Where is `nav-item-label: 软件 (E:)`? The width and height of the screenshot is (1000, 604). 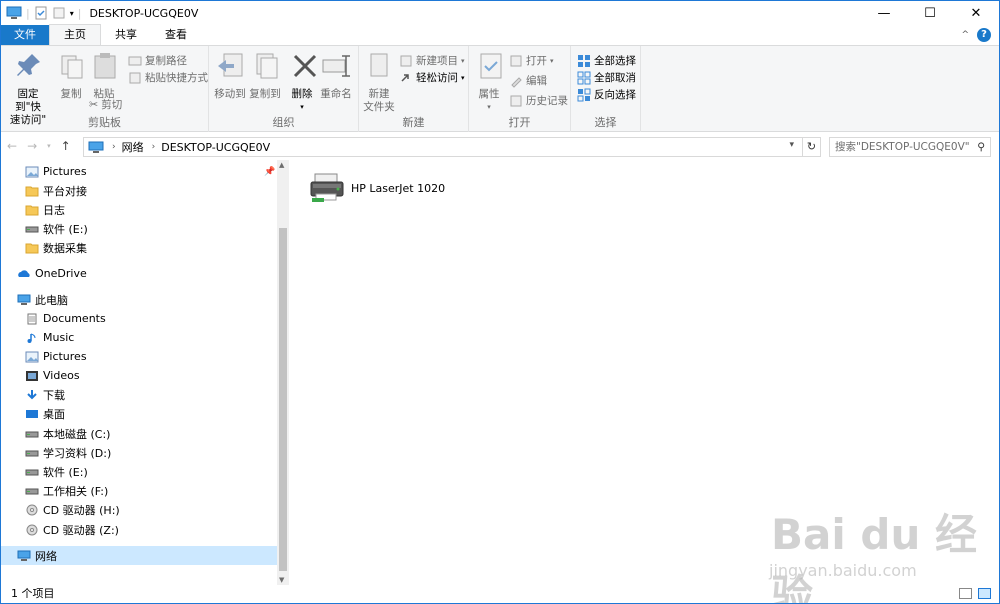 nav-item-label: 软件 (E:) is located at coordinates (65, 472).